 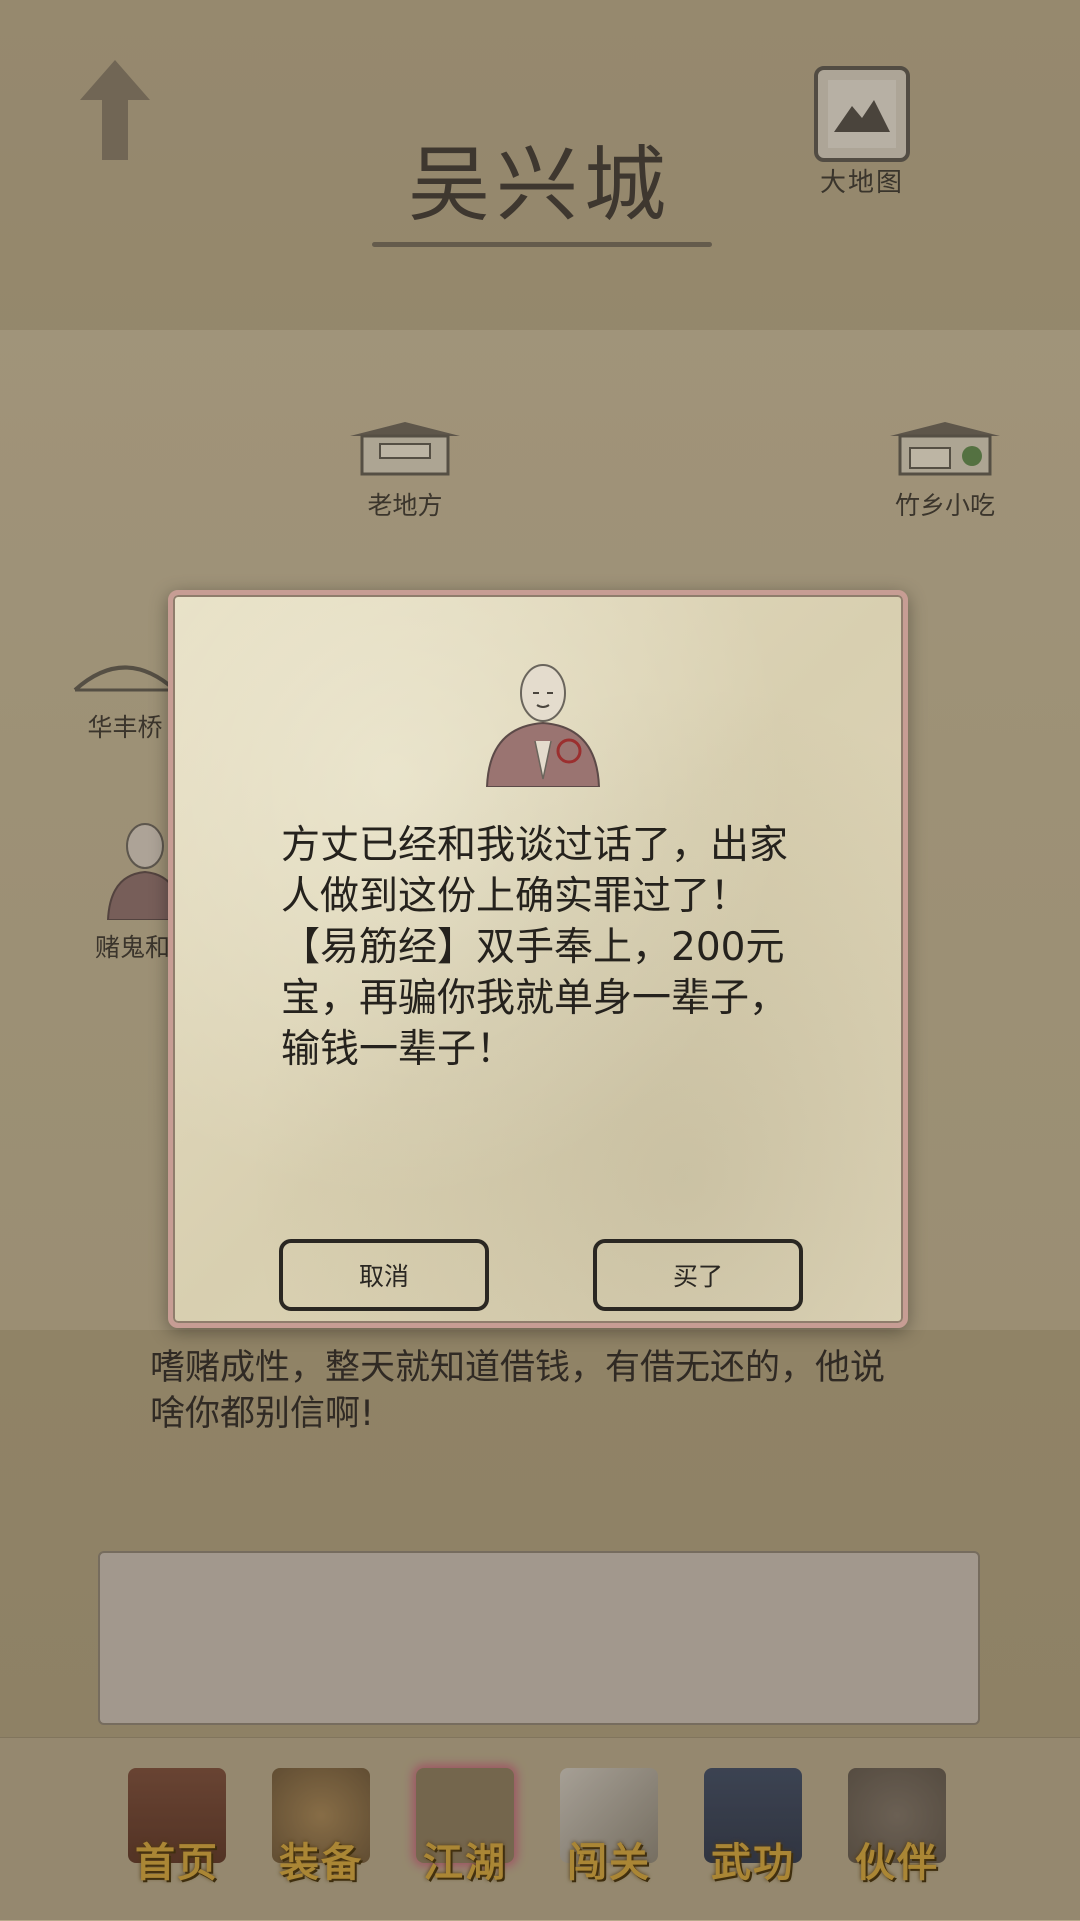 What do you see at coordinates (543, 725) in the screenshot?
I see `monk-portrait-icon` at bounding box center [543, 725].